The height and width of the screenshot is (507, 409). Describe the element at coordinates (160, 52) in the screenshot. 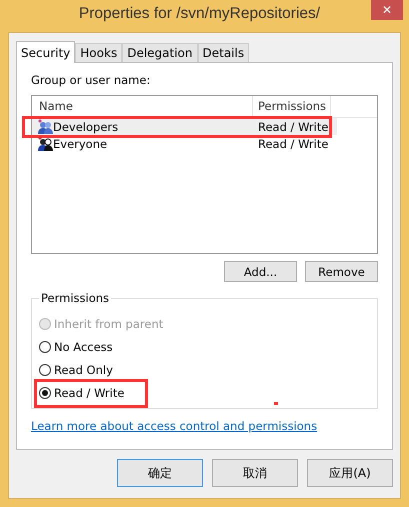

I see `tab: Delegation` at that location.